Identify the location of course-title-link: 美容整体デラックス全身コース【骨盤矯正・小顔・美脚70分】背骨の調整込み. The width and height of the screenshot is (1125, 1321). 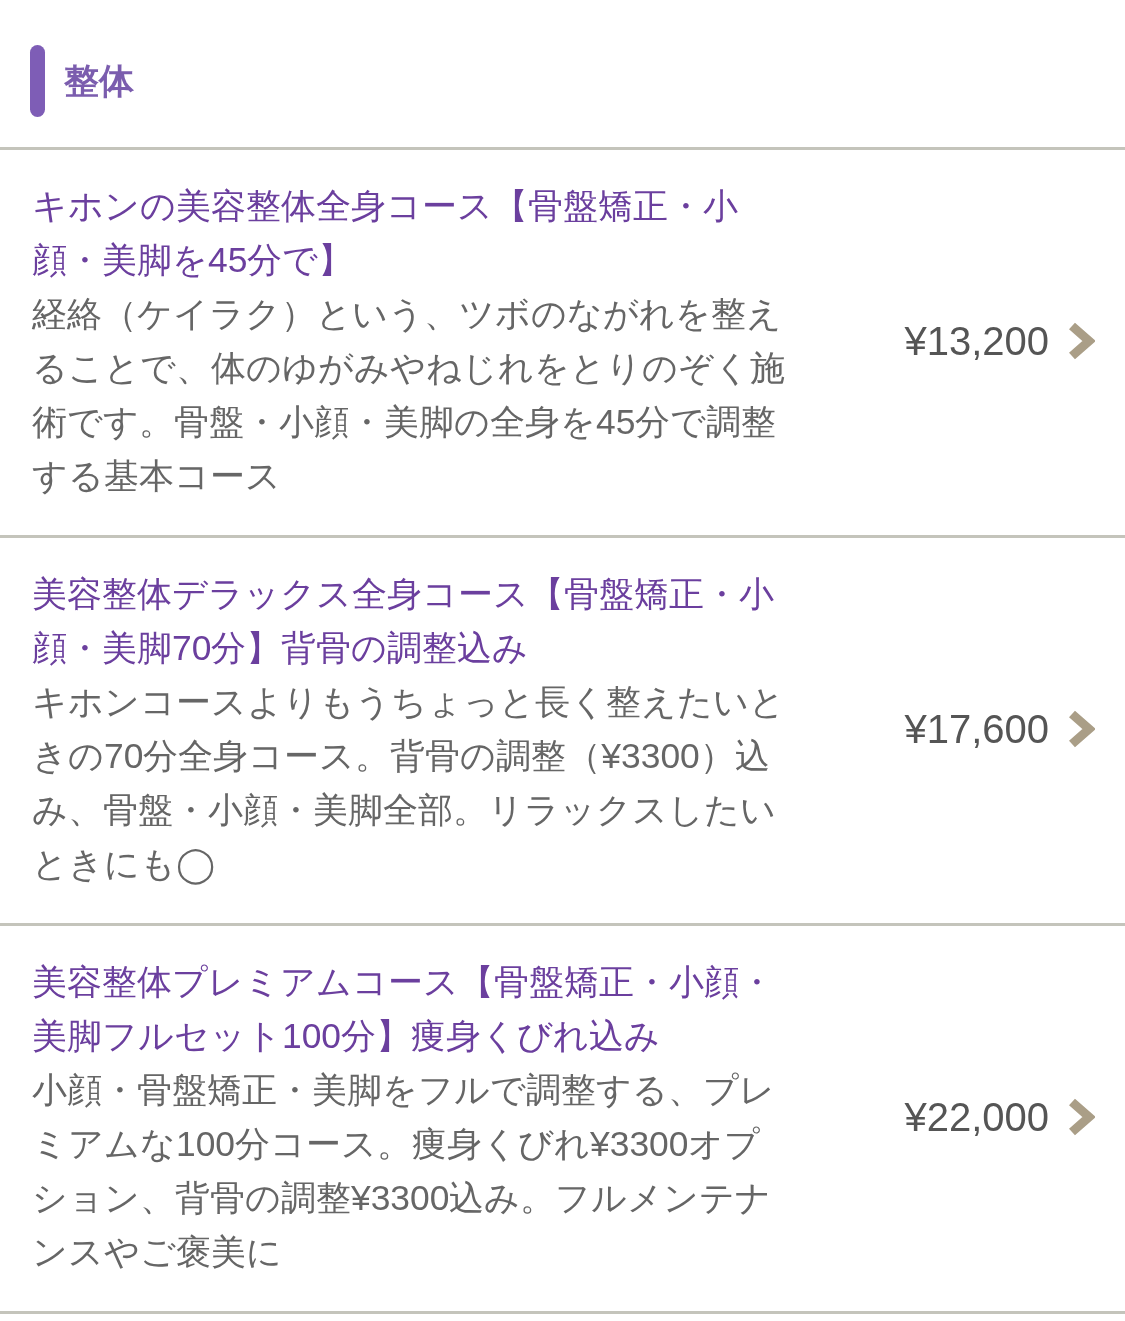
(414, 621).